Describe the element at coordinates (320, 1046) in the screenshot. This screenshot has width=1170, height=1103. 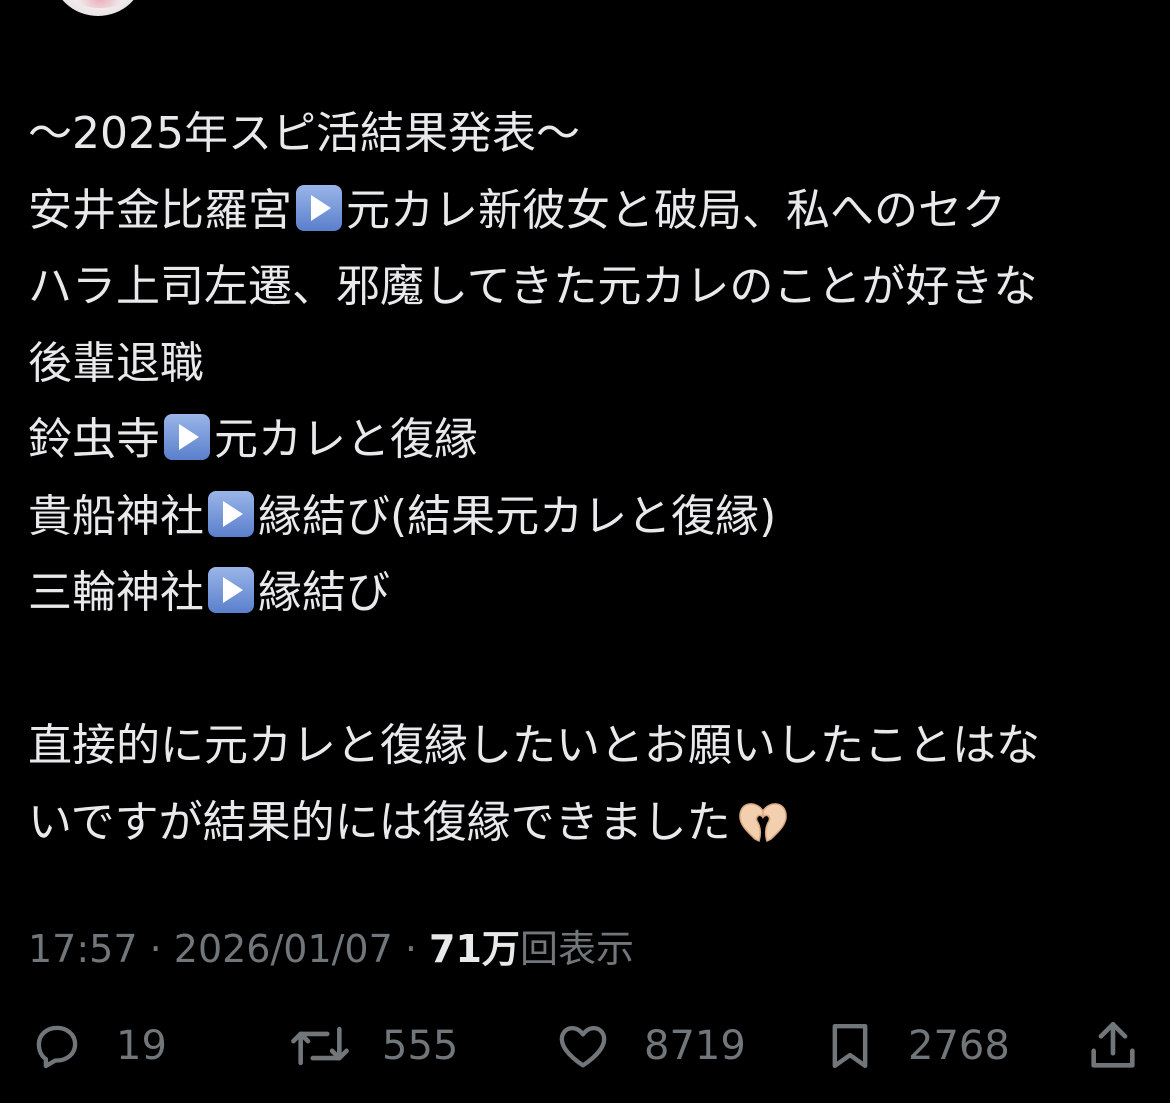
I see `repost-icon` at that location.